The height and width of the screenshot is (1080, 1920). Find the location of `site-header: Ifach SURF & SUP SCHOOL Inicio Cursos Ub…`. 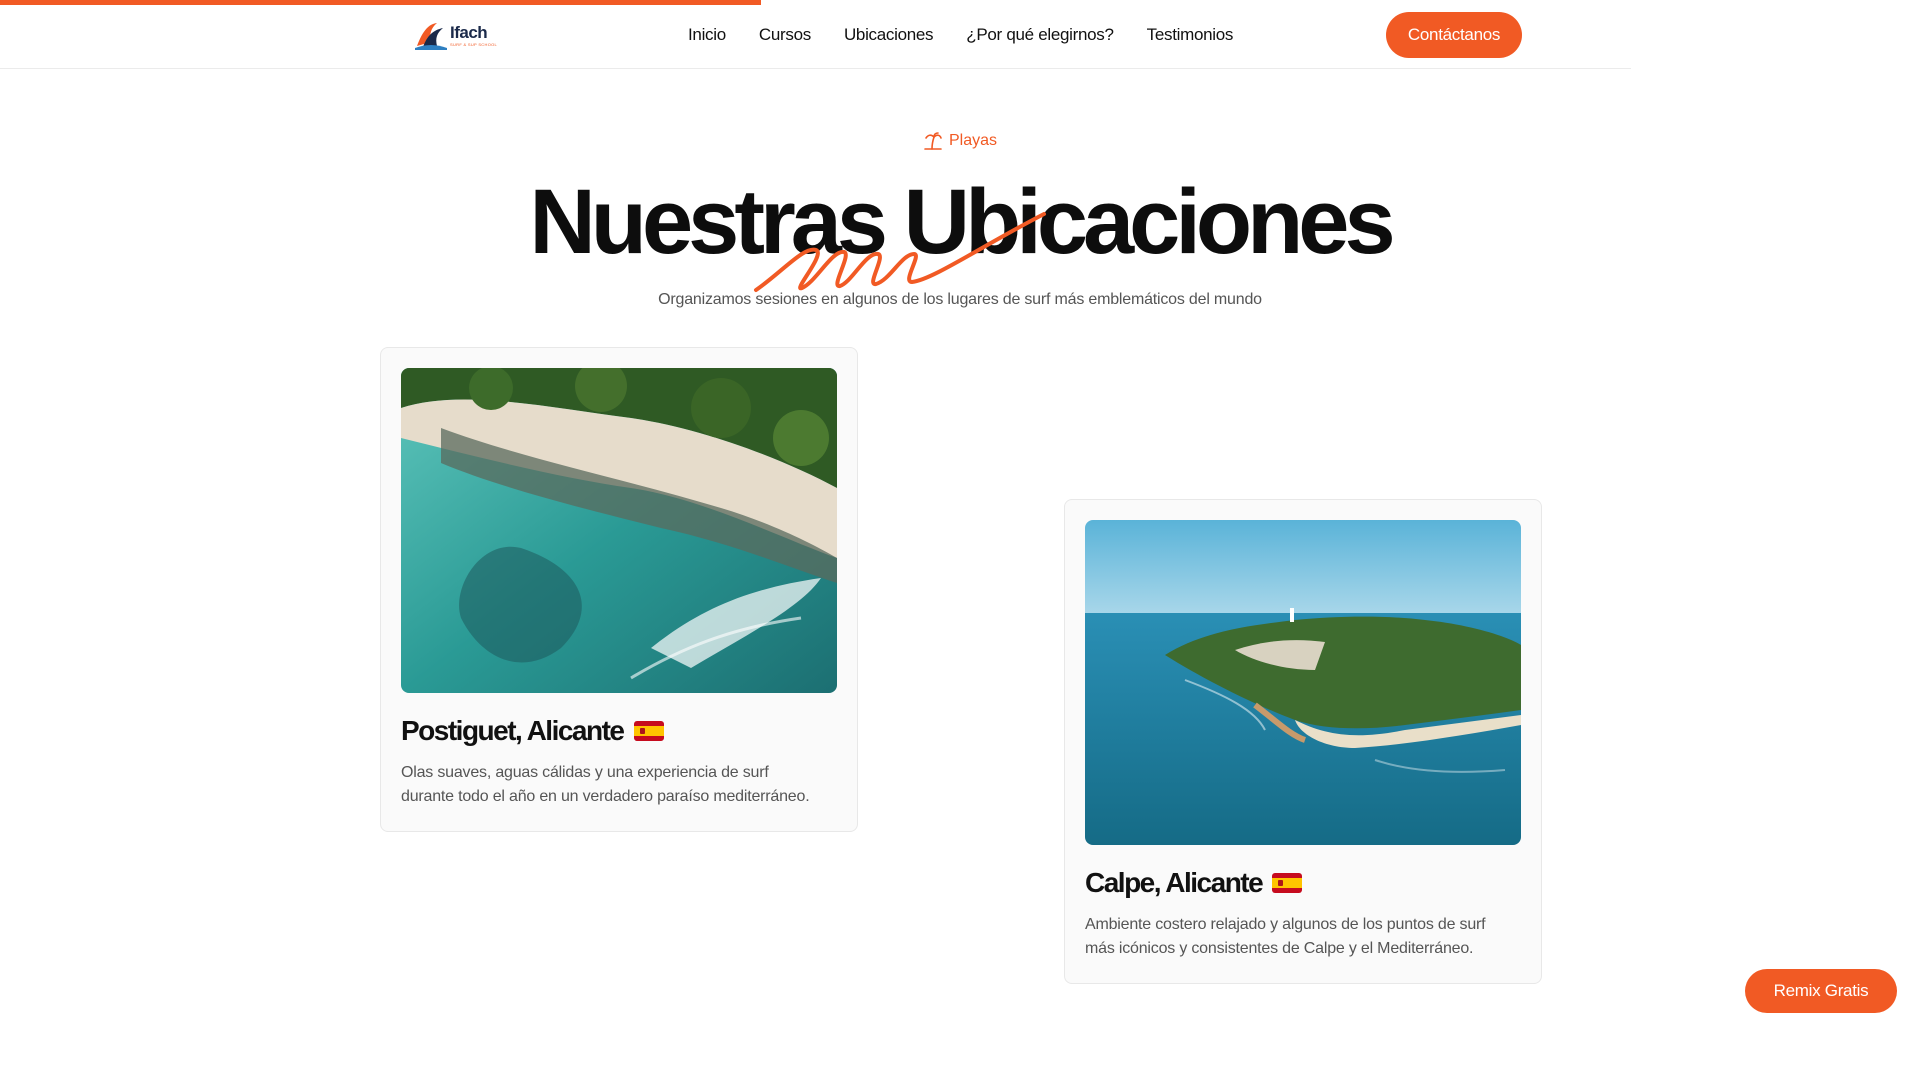

site-header: Ifach SURF & SUP SCHOOL Inicio Cursos Ub… is located at coordinates (815, 37).